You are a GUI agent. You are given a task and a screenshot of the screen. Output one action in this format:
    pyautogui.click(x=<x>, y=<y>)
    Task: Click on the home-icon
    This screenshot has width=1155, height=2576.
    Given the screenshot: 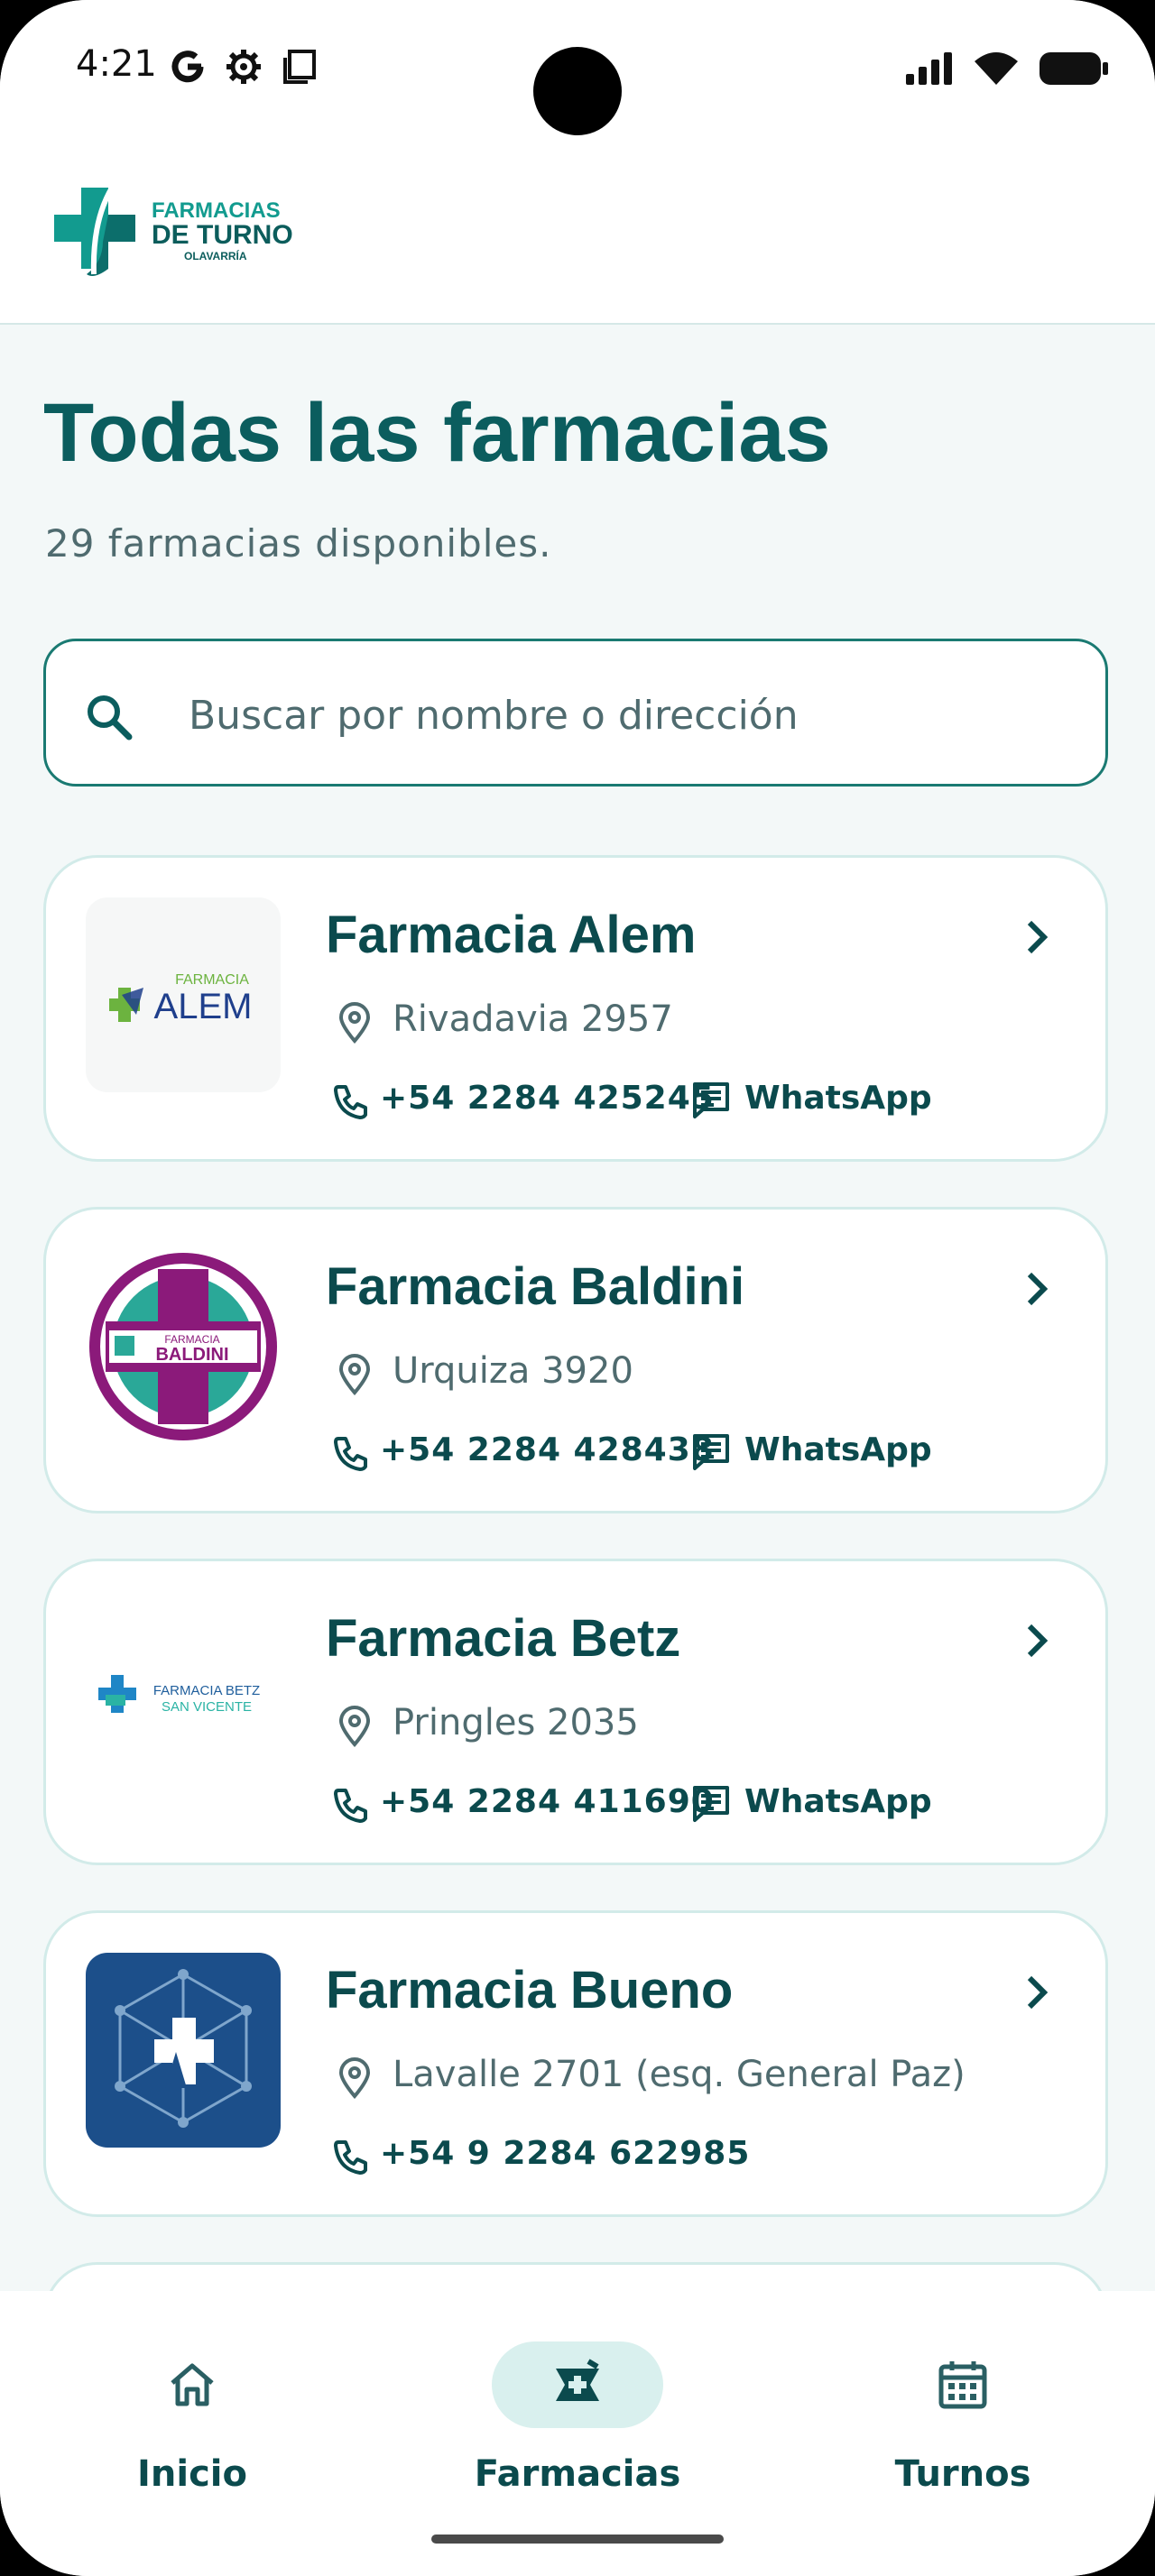 What is the action you would take?
    pyautogui.click(x=192, y=2385)
    